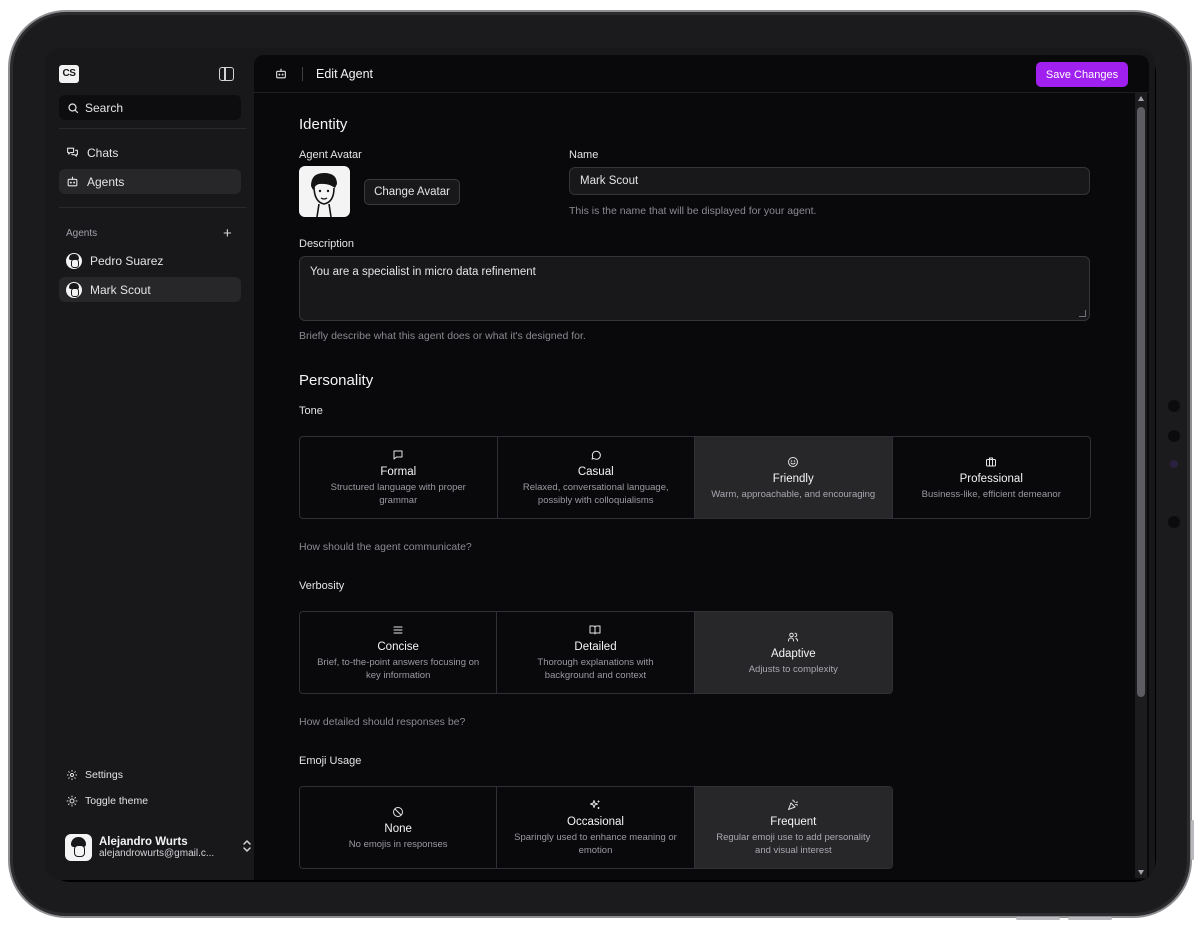 Image resolution: width=1200 pixels, height=928 pixels. I want to click on option-desc: Structured language with proper grammar, so click(398, 494).